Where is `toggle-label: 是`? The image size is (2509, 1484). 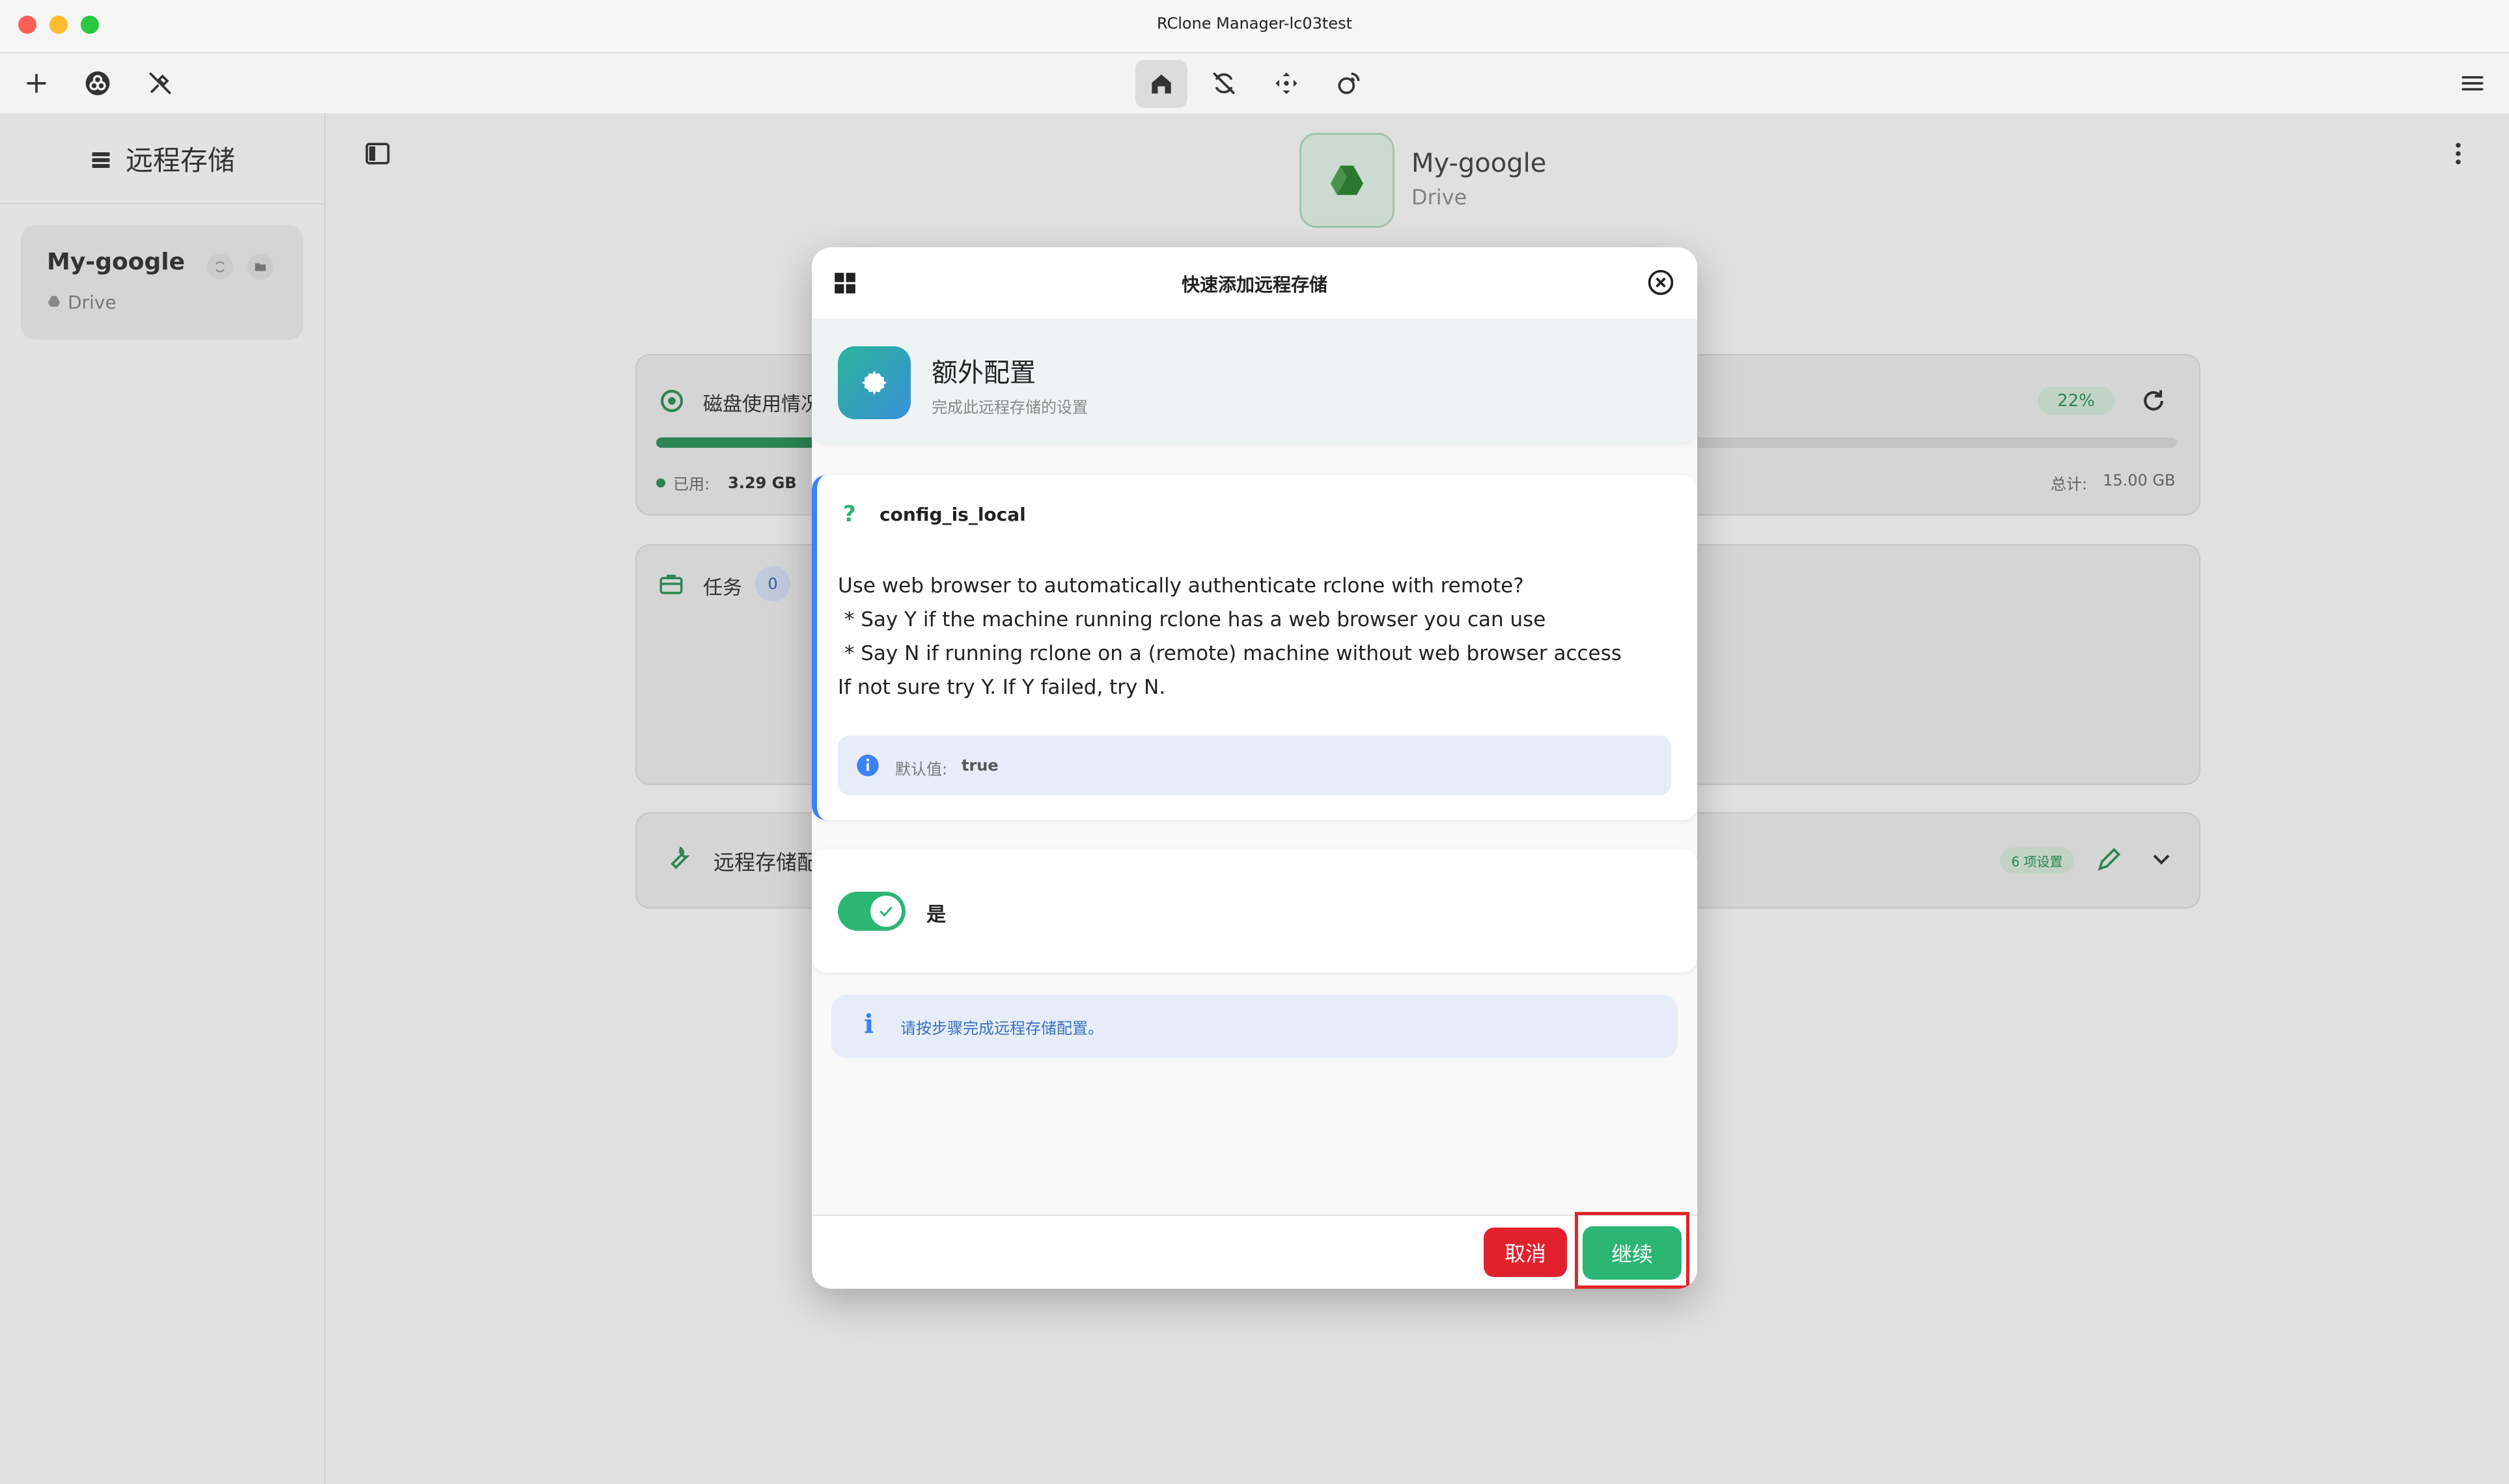
toggle-label: 是 is located at coordinates (936, 914).